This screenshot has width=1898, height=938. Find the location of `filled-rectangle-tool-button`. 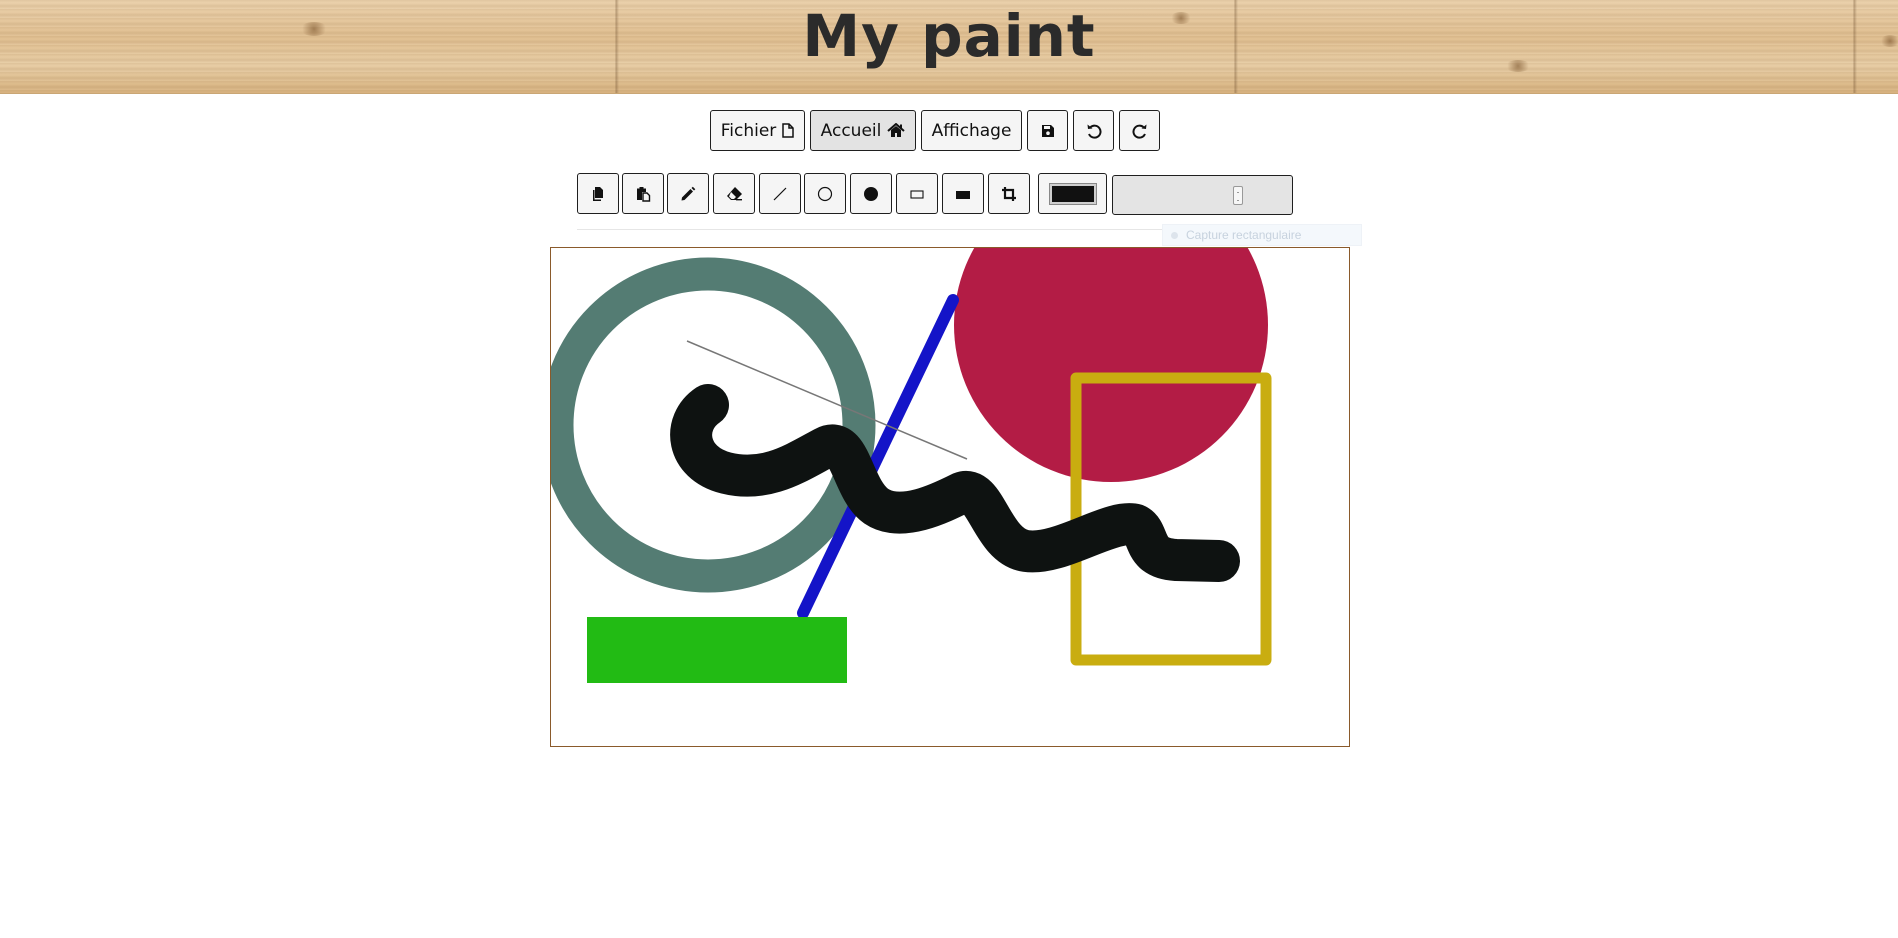

filled-rectangle-tool-button is located at coordinates (963, 193).